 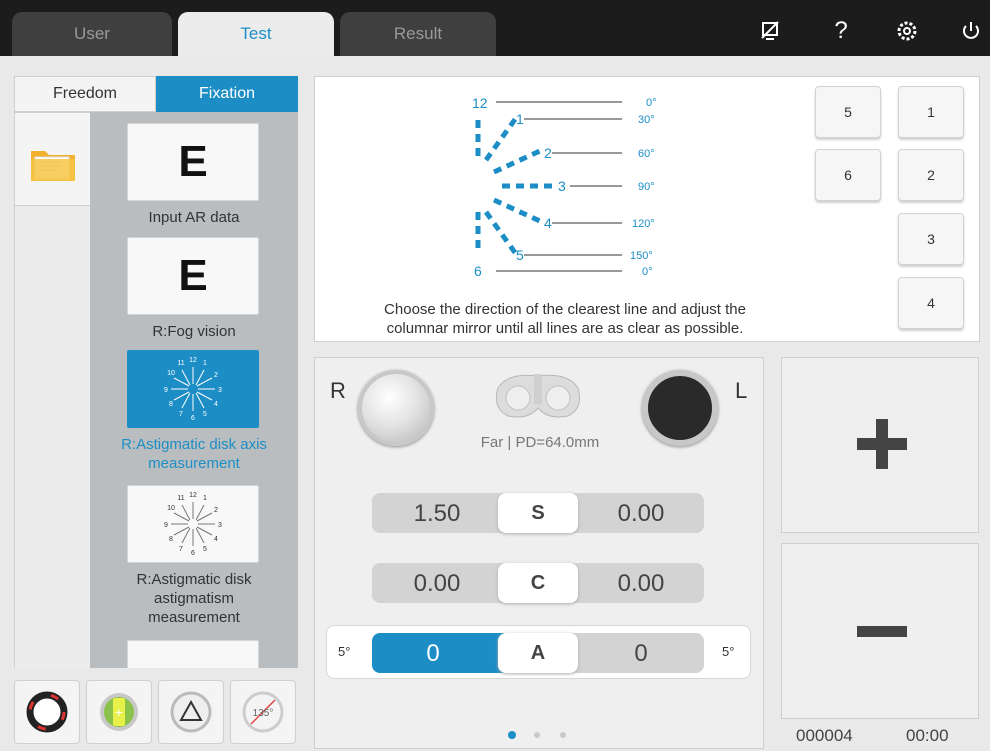 I want to click on plus-button, so click(x=880, y=445).